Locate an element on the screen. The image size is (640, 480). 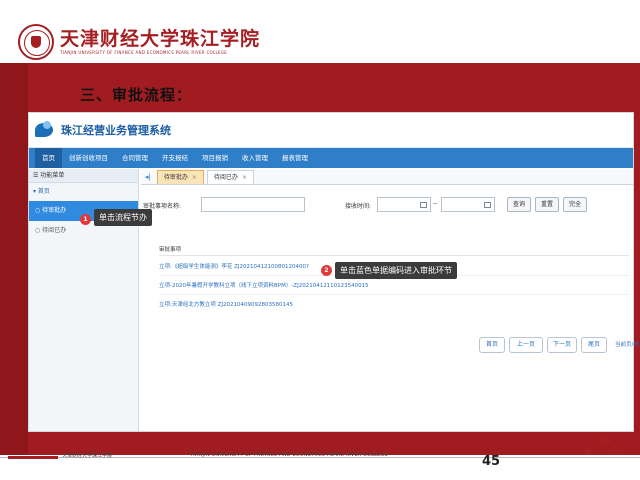
logo-chinese-name: 天津财经大学珠江学院 is located at coordinates (160, 39).